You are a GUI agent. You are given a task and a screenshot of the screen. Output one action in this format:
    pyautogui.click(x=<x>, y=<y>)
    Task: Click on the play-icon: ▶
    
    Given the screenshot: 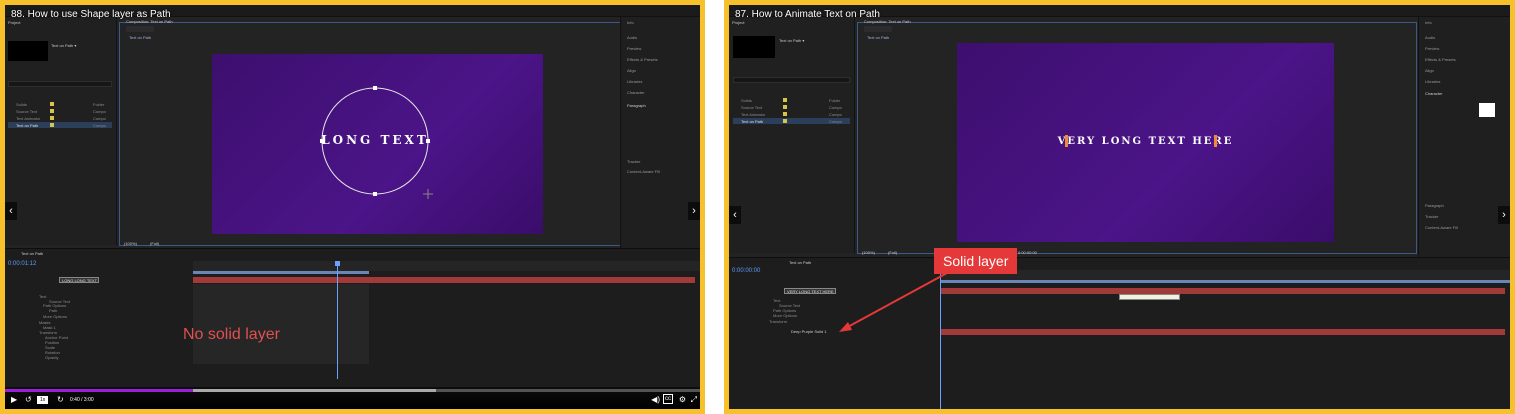 What is the action you would take?
    pyautogui.click(x=14, y=400)
    